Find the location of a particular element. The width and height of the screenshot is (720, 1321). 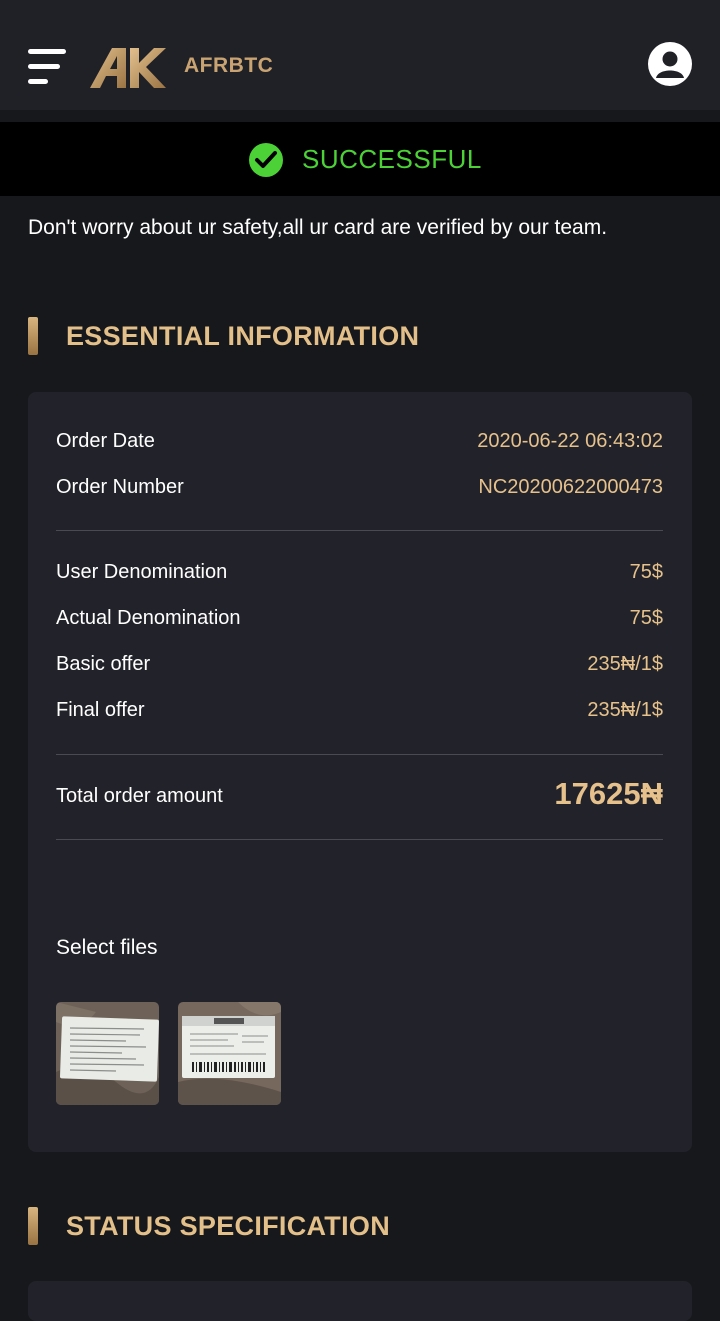

user-profile-icon is located at coordinates (670, 64).